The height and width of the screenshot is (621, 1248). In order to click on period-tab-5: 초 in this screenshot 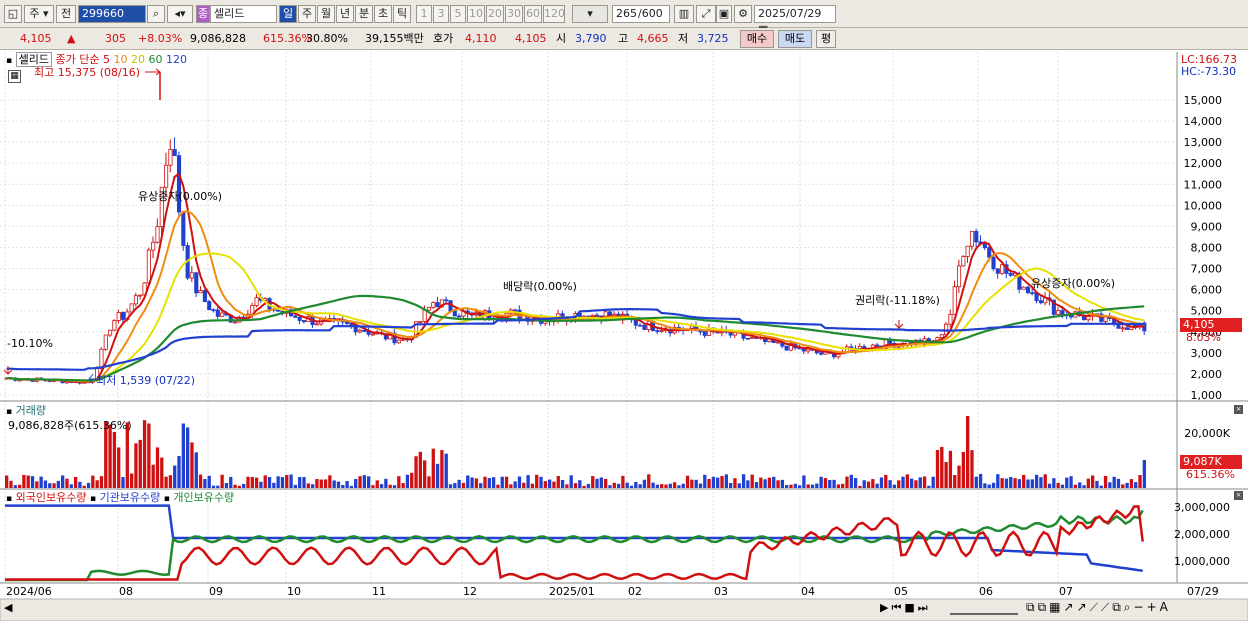, I will do `click(383, 14)`.